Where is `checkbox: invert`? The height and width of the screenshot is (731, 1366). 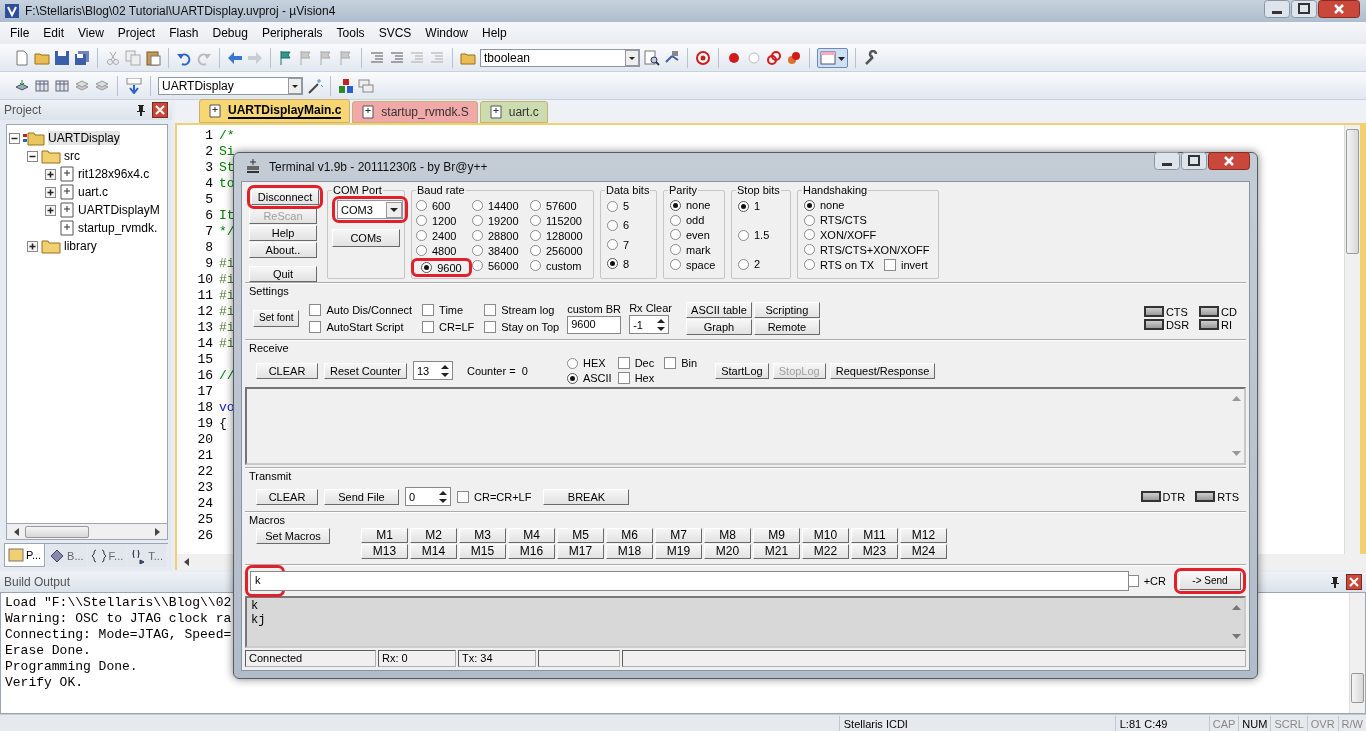 checkbox: invert is located at coordinates (906, 264).